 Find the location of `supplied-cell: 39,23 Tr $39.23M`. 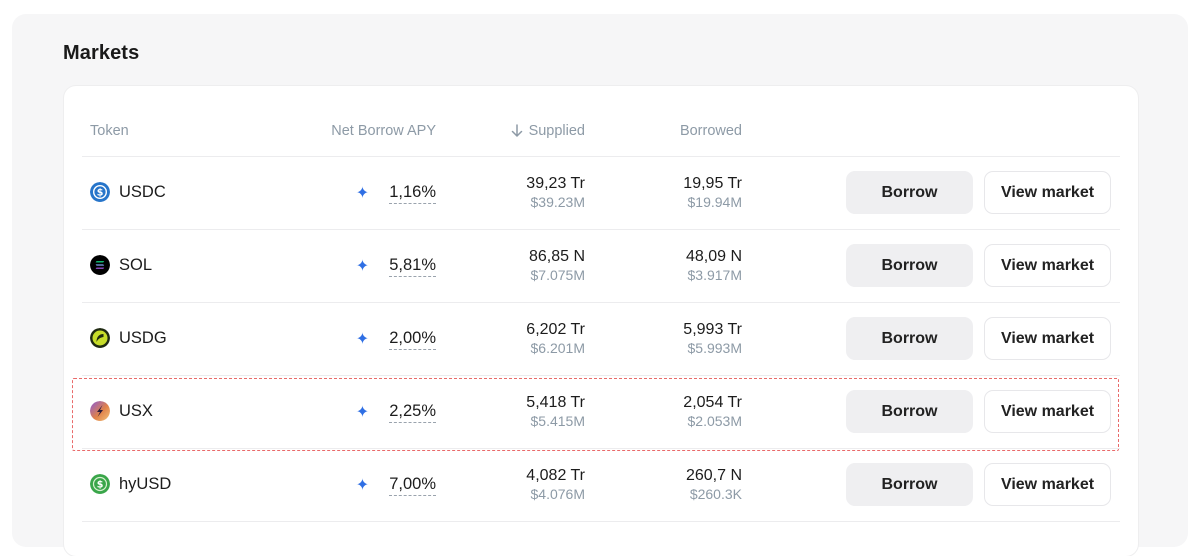

supplied-cell: 39,23 Tr $39.23M is located at coordinates (555, 192).